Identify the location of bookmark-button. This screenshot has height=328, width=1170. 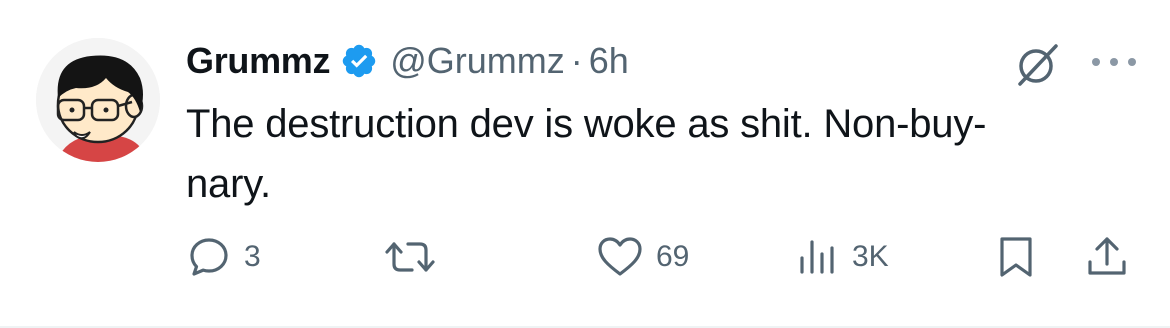
(1016, 257).